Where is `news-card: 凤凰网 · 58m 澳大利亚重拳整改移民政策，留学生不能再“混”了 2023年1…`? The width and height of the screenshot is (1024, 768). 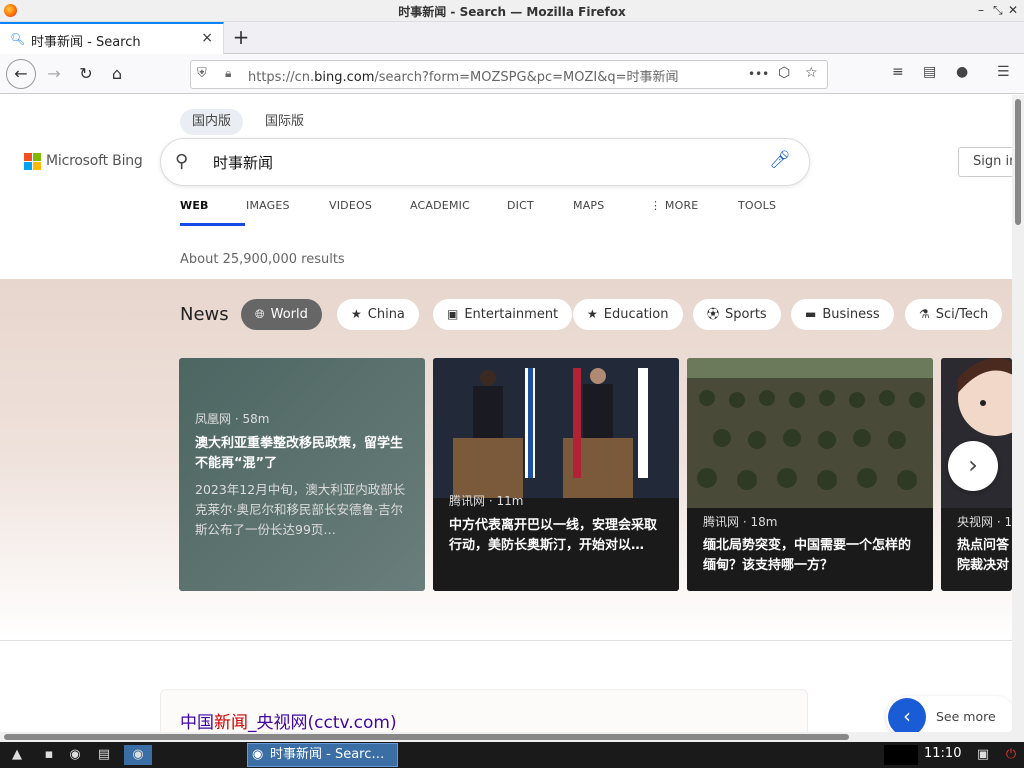
news-card: 凤凰网 · 58m 澳大利亚重拳整改移民政策，留学生不能再“混”了 2023年1… is located at coordinates (302, 474).